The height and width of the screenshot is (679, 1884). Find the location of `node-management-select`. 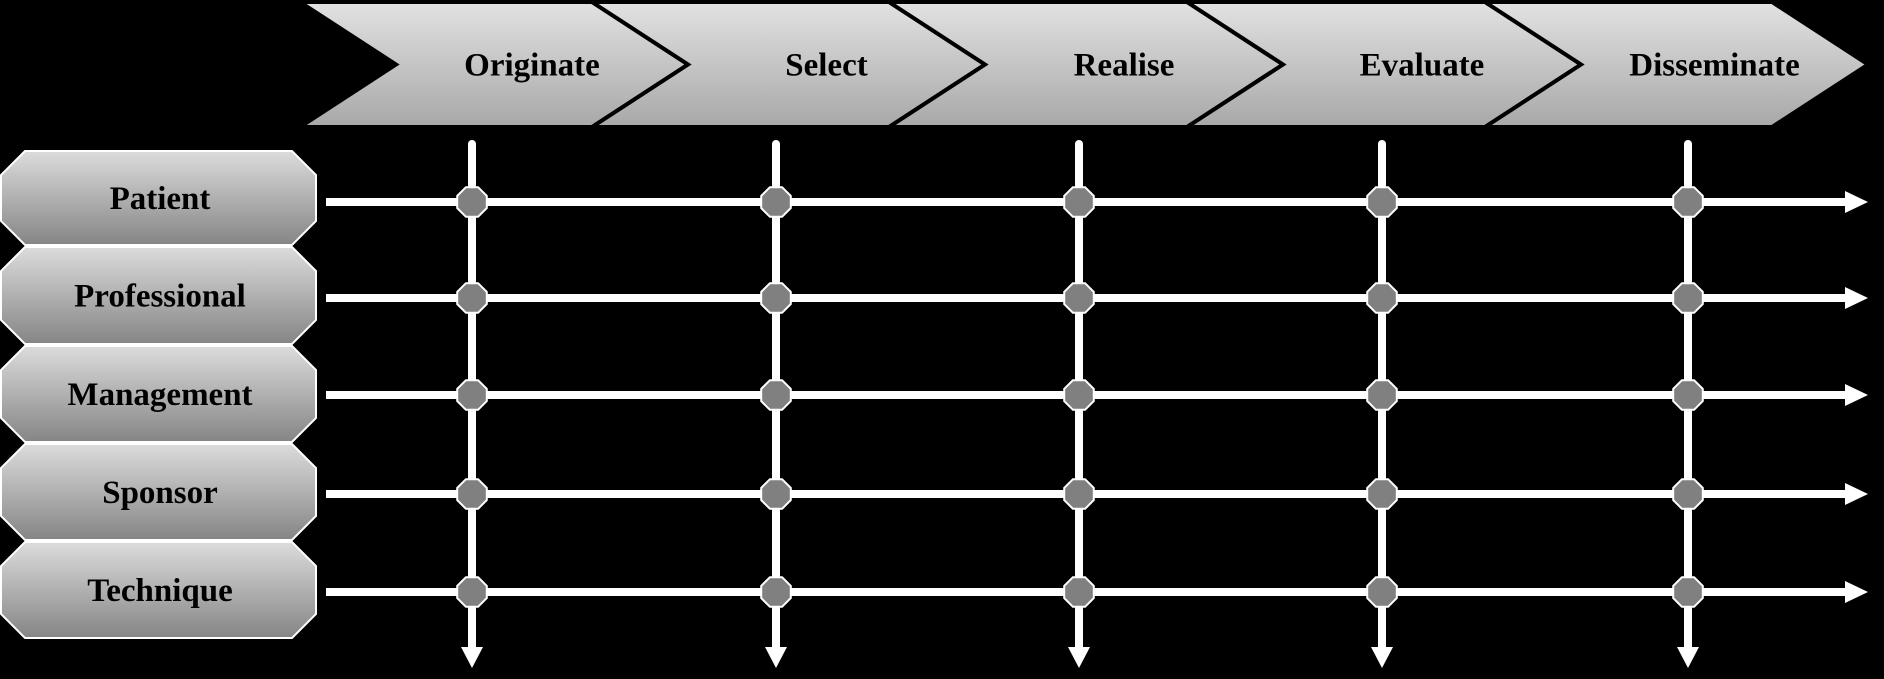

node-management-select is located at coordinates (776, 395).